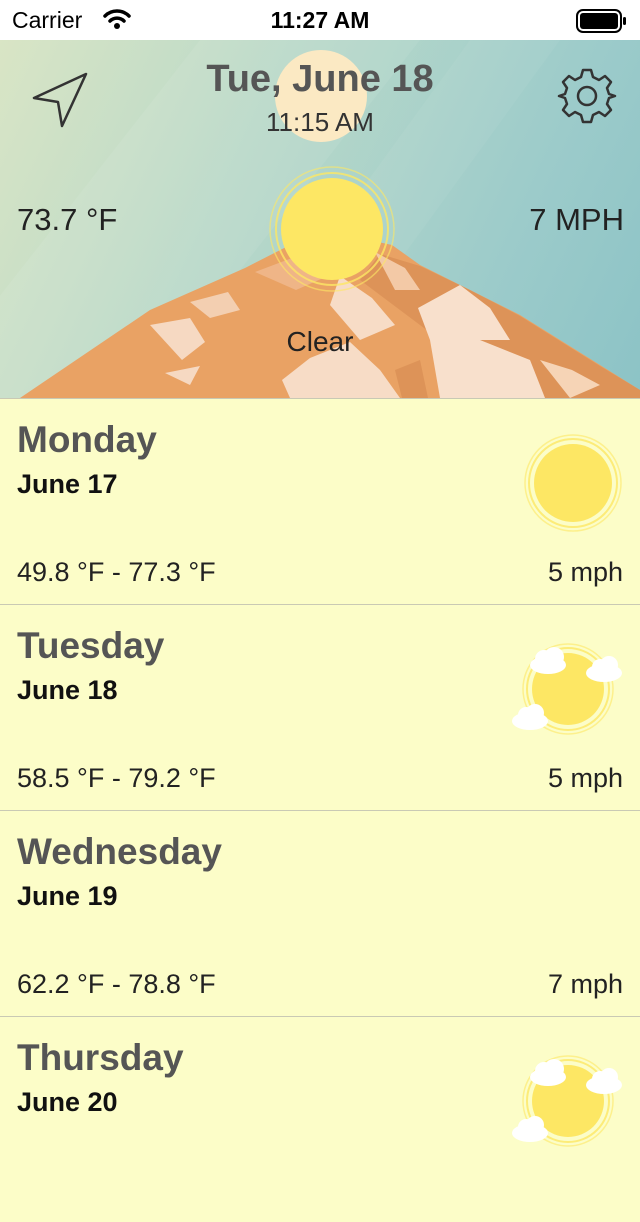  What do you see at coordinates (585, 984) in the screenshot?
I see `day-wind-speed: 7 mph` at bounding box center [585, 984].